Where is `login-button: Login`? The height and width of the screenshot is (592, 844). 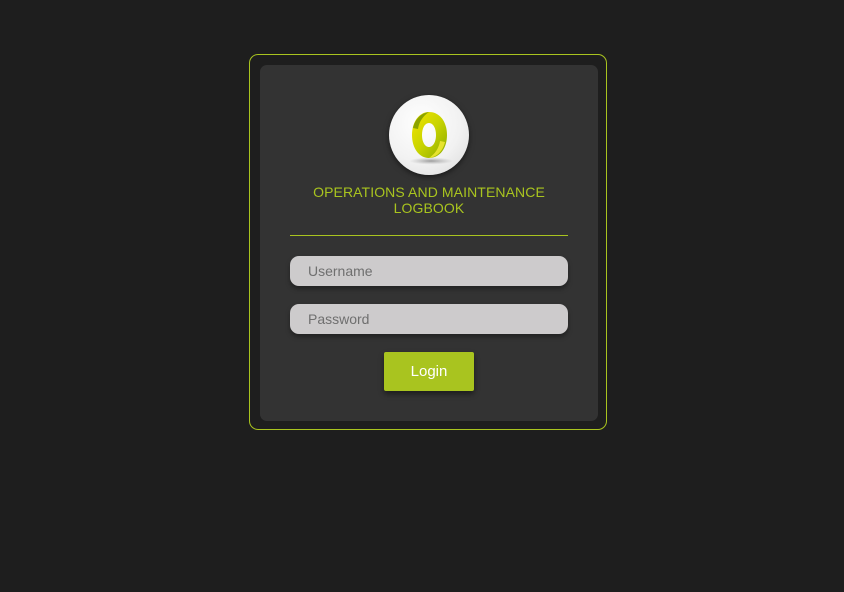 login-button: Login is located at coordinates (429, 371).